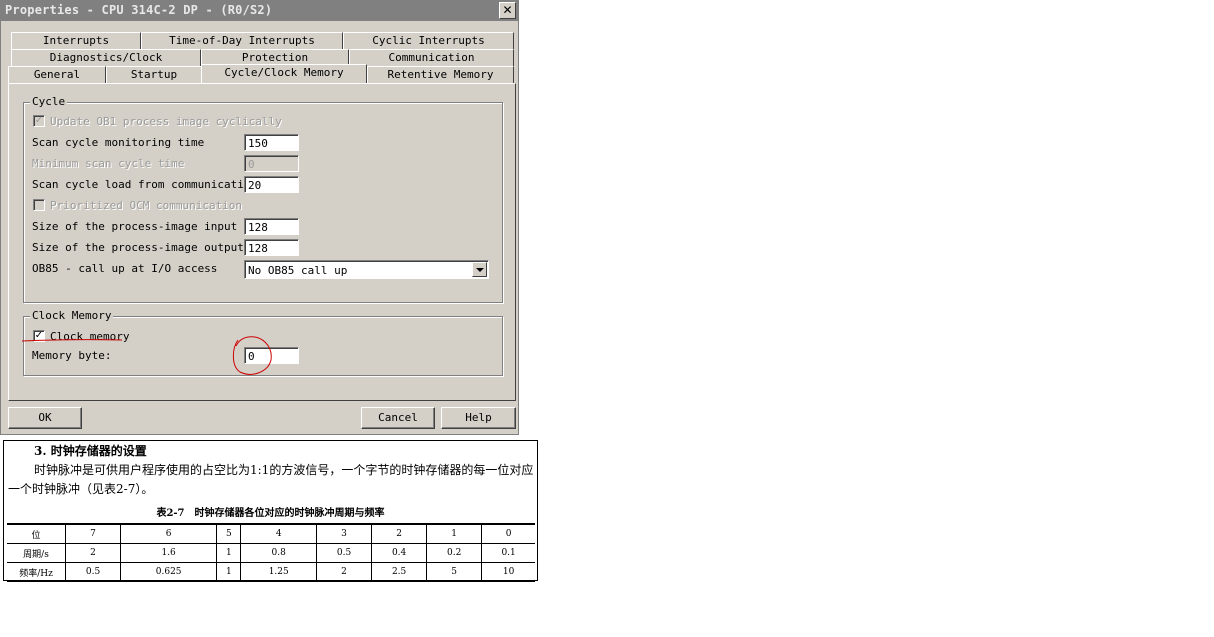 This screenshot has width=1214, height=637. What do you see at coordinates (279, 533) in the screenshot?
I see `table-cell: 4` at bounding box center [279, 533].